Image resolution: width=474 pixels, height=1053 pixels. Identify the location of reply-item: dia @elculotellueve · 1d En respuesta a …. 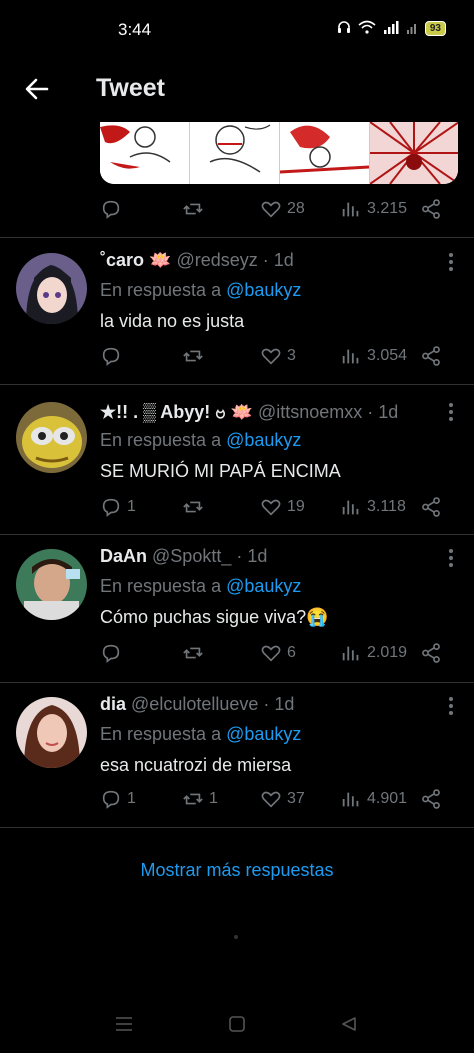
(237, 761).